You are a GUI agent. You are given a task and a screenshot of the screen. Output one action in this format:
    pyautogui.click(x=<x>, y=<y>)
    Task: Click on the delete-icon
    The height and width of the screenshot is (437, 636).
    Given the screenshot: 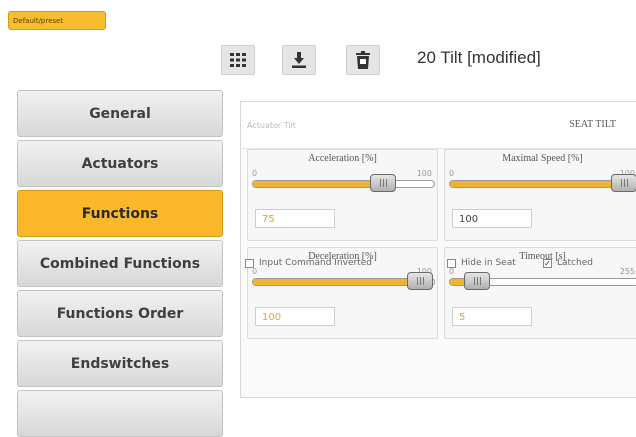 What is the action you would take?
    pyautogui.click(x=363, y=60)
    